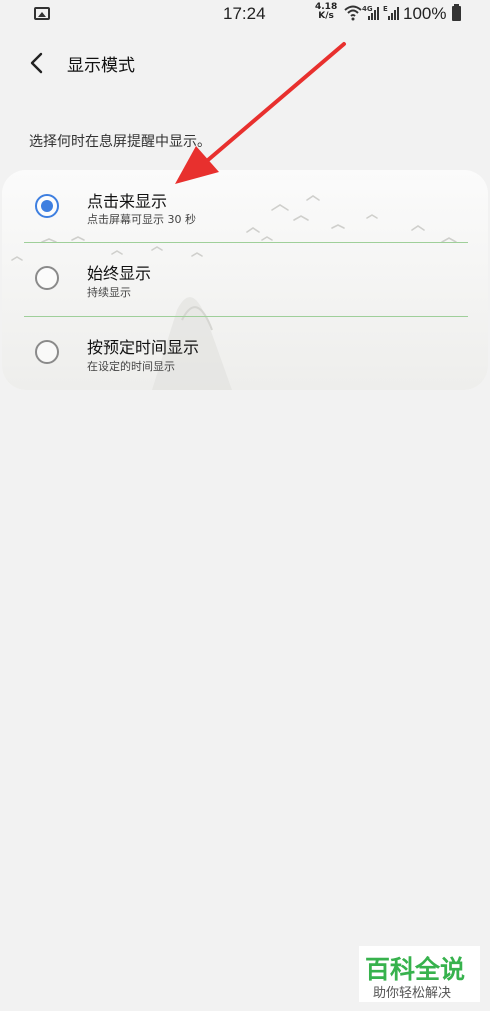  What do you see at coordinates (245, 354) in the screenshot?
I see `option-scheduled-show: 按预定时间显示 在设定的时间显示` at bounding box center [245, 354].